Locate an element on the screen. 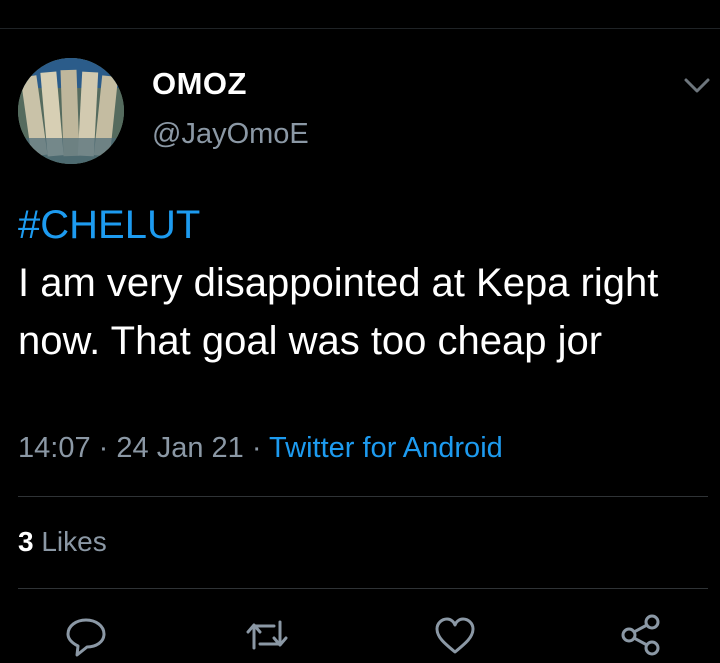  hashtag-link: #CHELUT is located at coordinates (358, 225).